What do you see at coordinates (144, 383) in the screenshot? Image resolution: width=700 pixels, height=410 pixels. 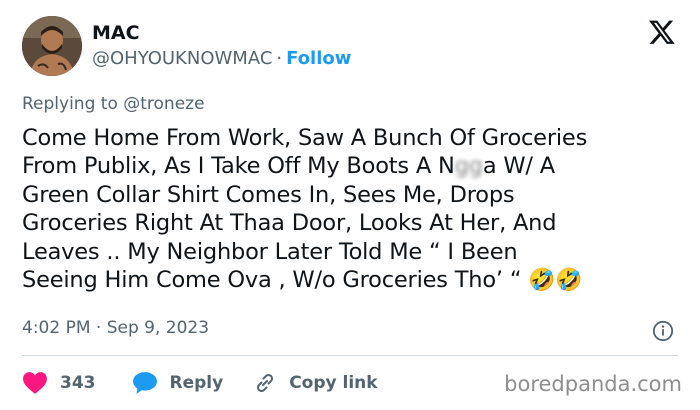 I see `reply-bubble-icon` at bounding box center [144, 383].